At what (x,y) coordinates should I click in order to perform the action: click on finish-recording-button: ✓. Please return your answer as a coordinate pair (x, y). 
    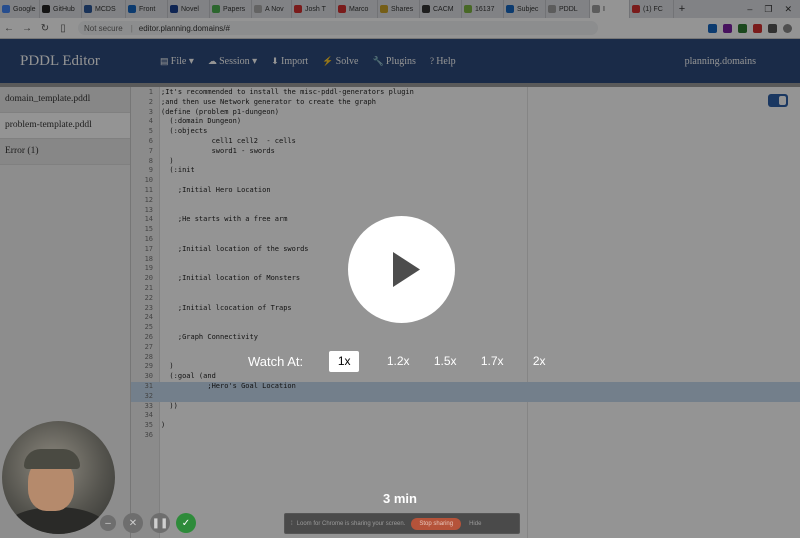
    Looking at the image, I should click on (186, 523).